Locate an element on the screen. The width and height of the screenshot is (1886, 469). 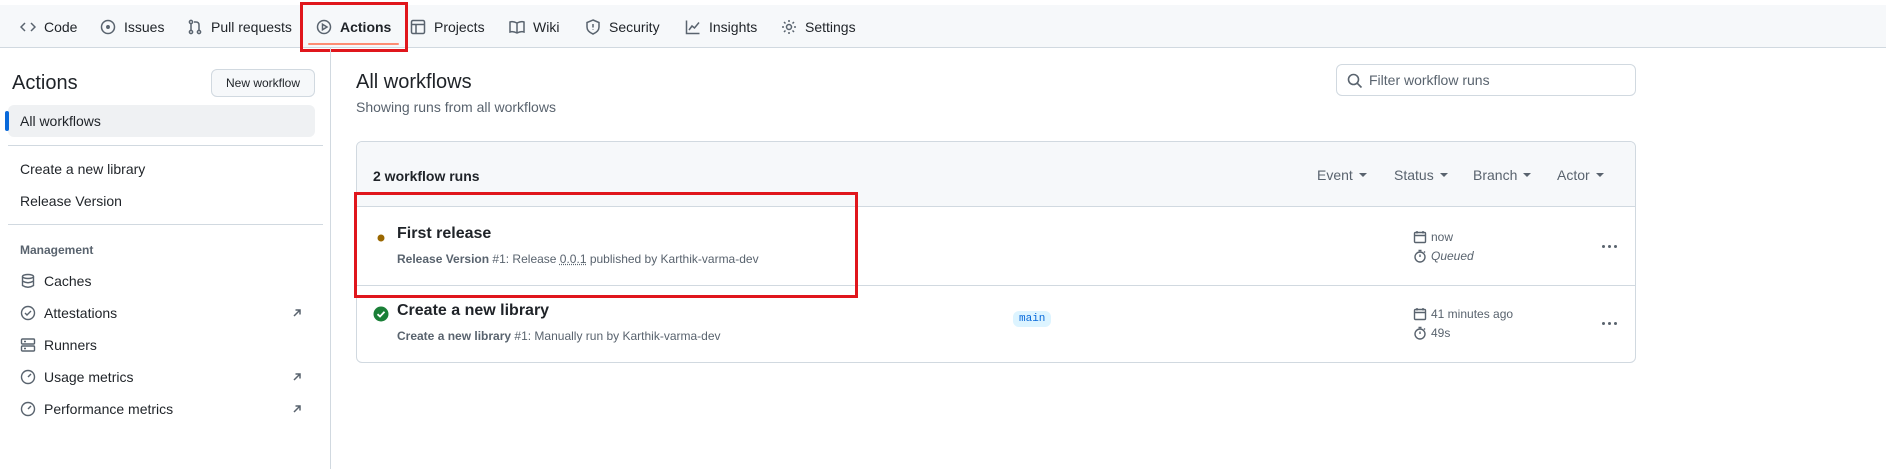
code-icon is located at coordinates (28, 26).